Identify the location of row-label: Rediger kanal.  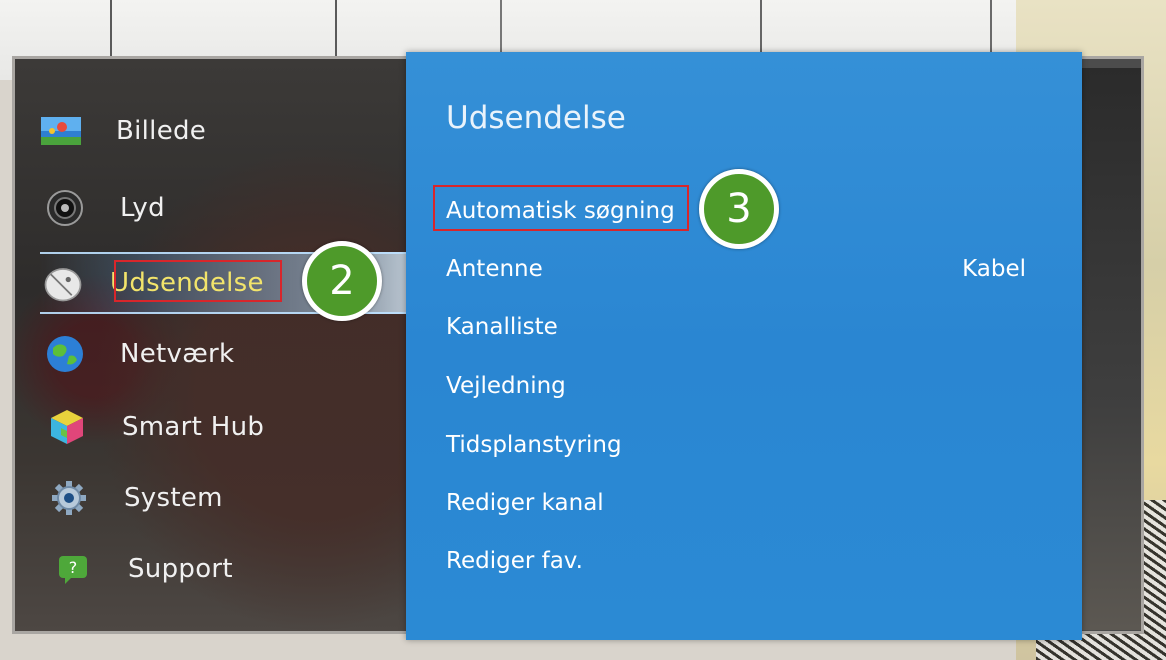
(525, 503).